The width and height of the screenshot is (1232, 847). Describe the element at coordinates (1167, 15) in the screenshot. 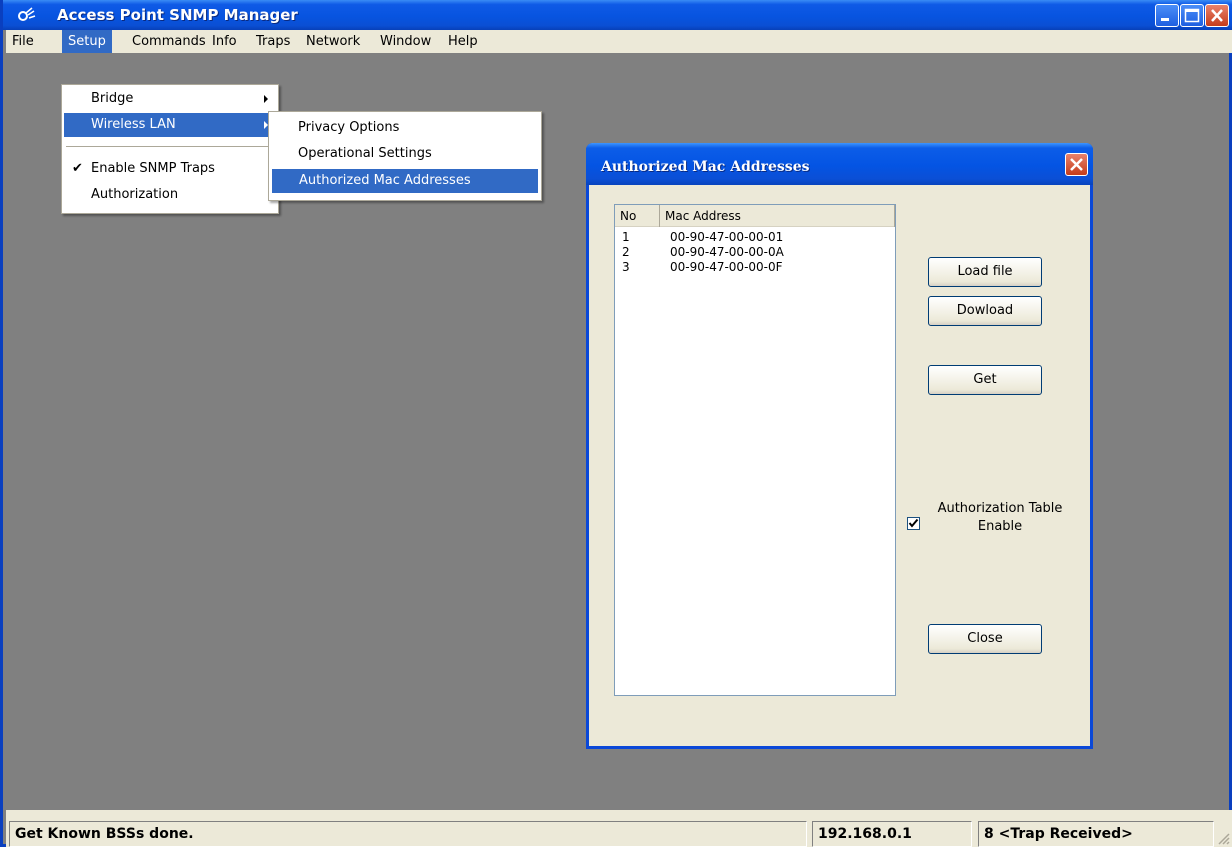

I see `minimize-button` at that location.